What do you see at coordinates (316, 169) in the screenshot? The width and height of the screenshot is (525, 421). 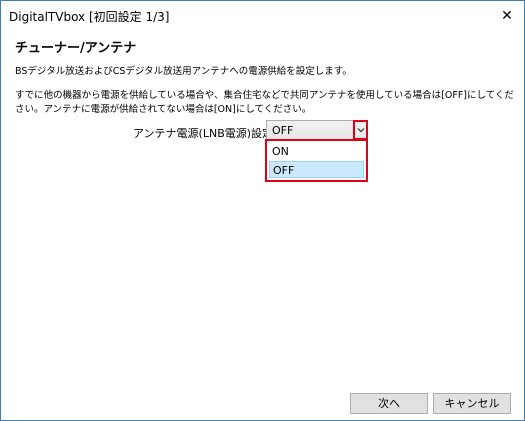 I see `option-off: OFF` at bounding box center [316, 169].